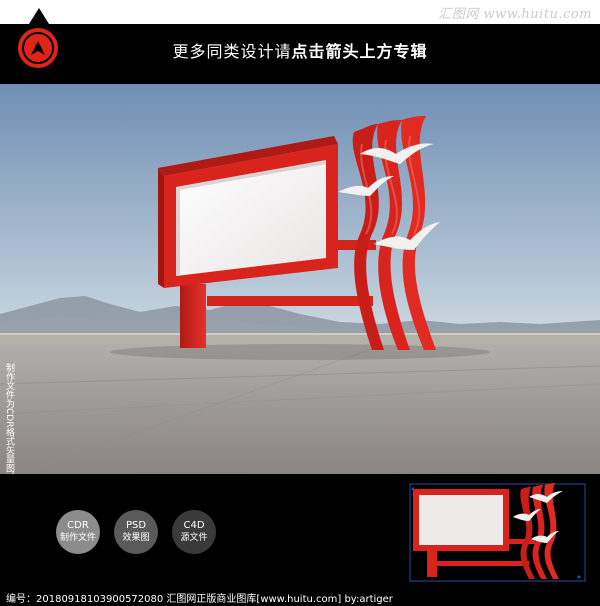 This screenshot has height=606, width=600. What do you see at coordinates (515, 14) in the screenshot?
I see `watermark: 汇图网 www.huitu.com` at bounding box center [515, 14].